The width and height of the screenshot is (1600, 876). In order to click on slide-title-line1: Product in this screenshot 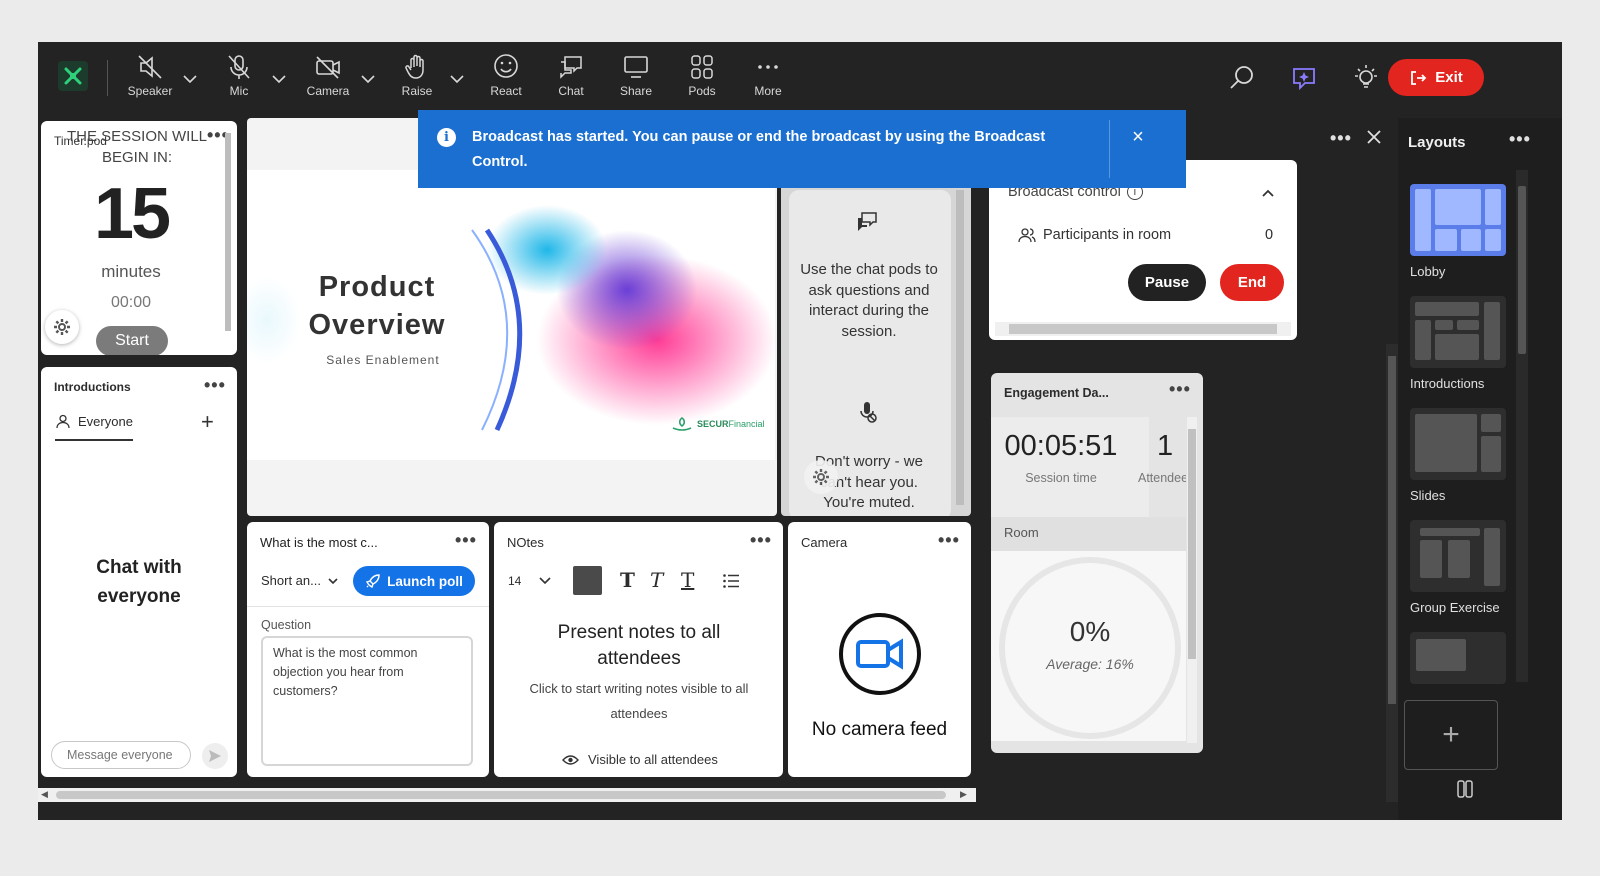, I will do `click(377, 287)`.